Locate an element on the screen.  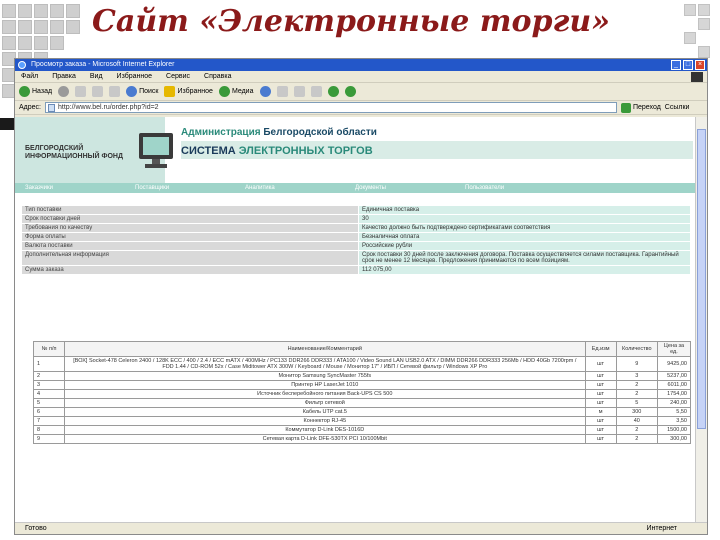
header-name: Наименование/Комментарий is located at coordinates (324, 349).